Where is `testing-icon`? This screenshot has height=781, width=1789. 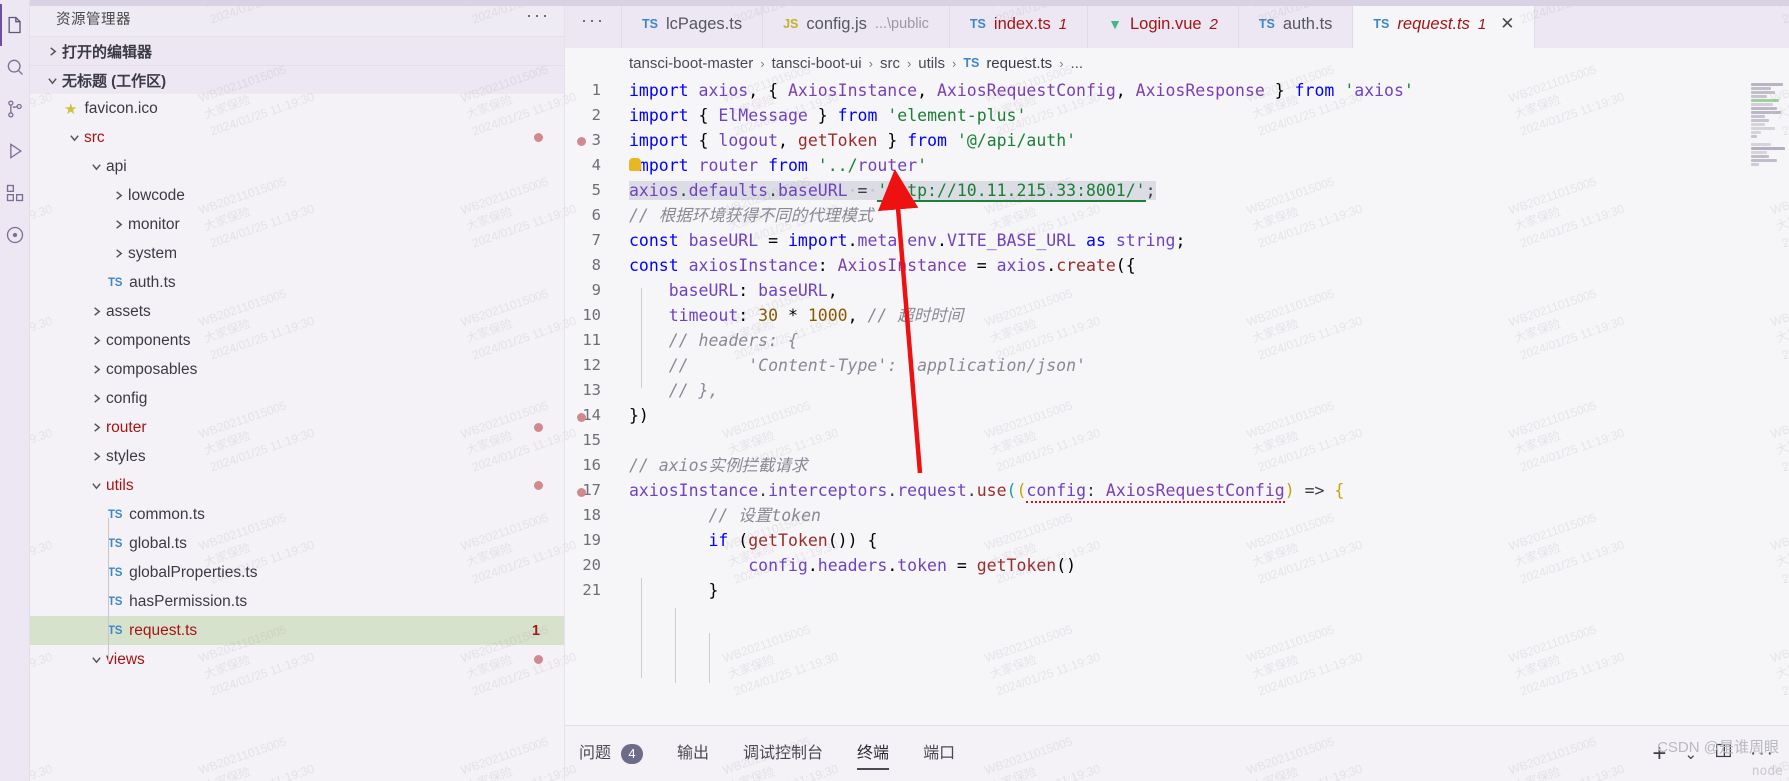 testing-icon is located at coordinates (15, 235).